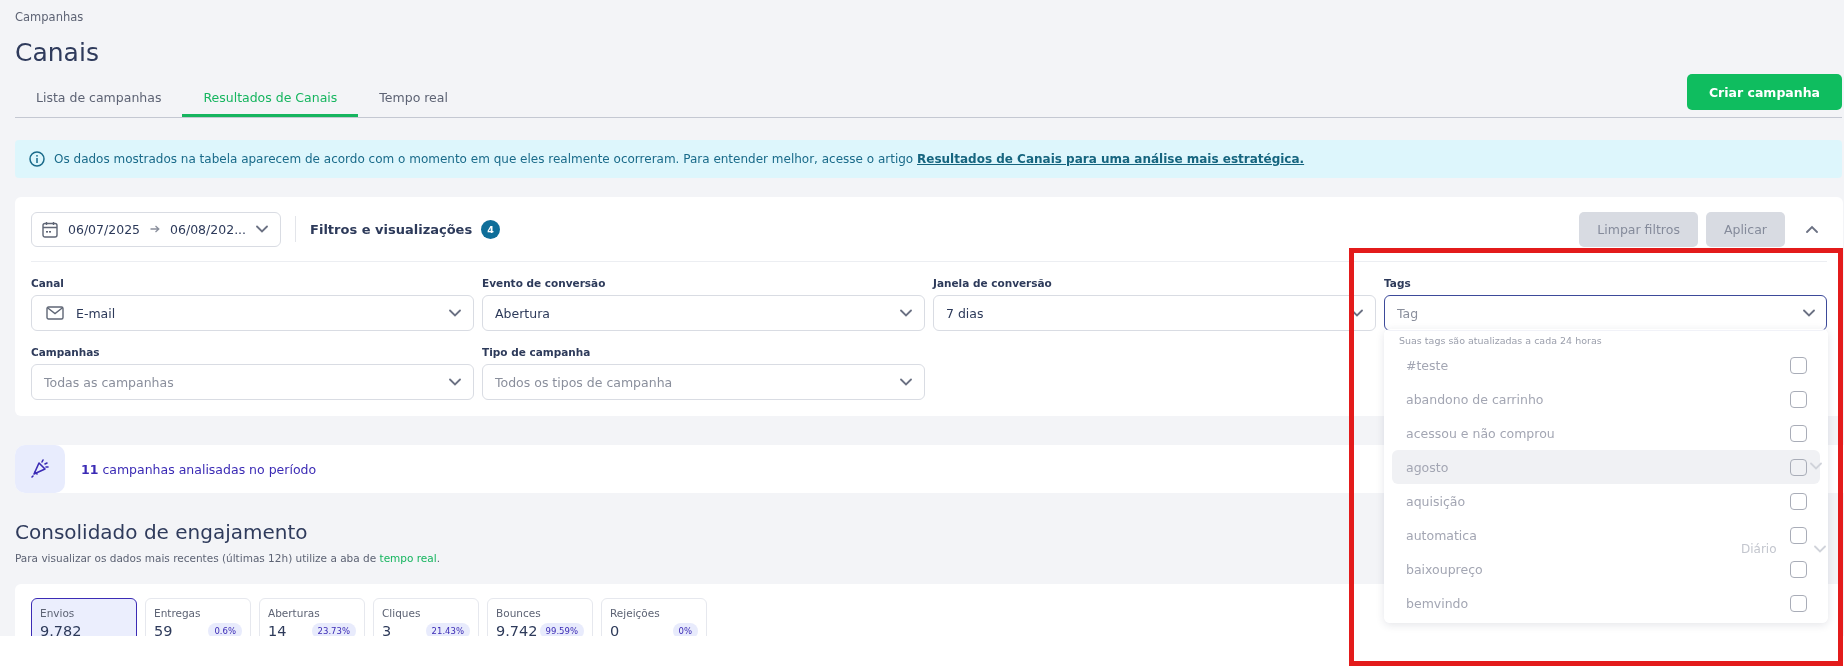  What do you see at coordinates (161, 532) in the screenshot?
I see `section-title: Consolidado de engajamento` at bounding box center [161, 532].